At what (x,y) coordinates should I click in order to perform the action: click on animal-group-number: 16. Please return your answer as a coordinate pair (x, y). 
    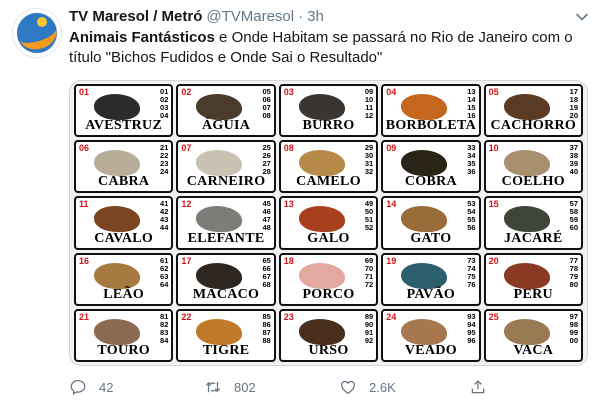
    Looking at the image, I should click on (84, 260).